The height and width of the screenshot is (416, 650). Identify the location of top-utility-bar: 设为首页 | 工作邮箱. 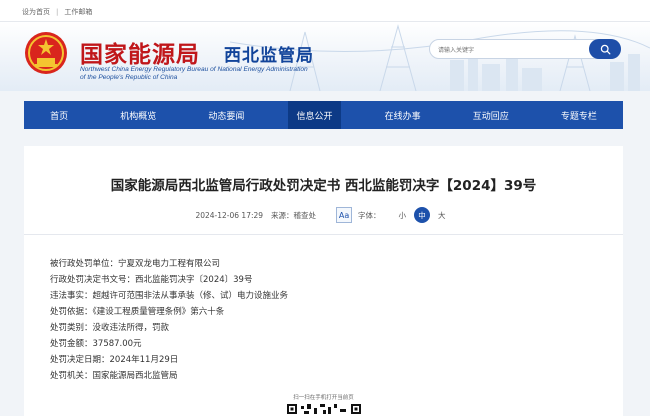
(325, 11).